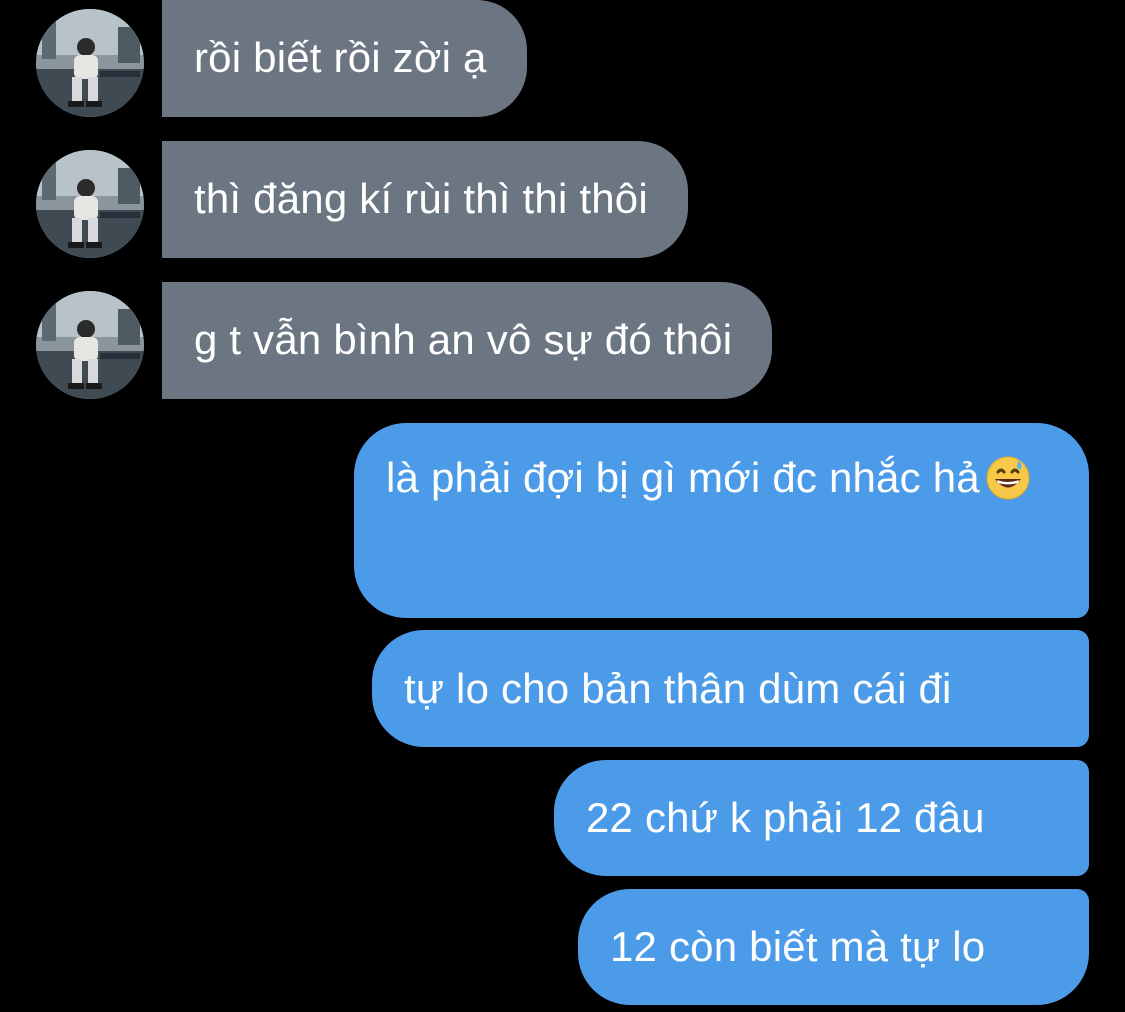  I want to click on message-bubble-outgoing: tự lo cho bản thân dùm cái đi, so click(730, 688).